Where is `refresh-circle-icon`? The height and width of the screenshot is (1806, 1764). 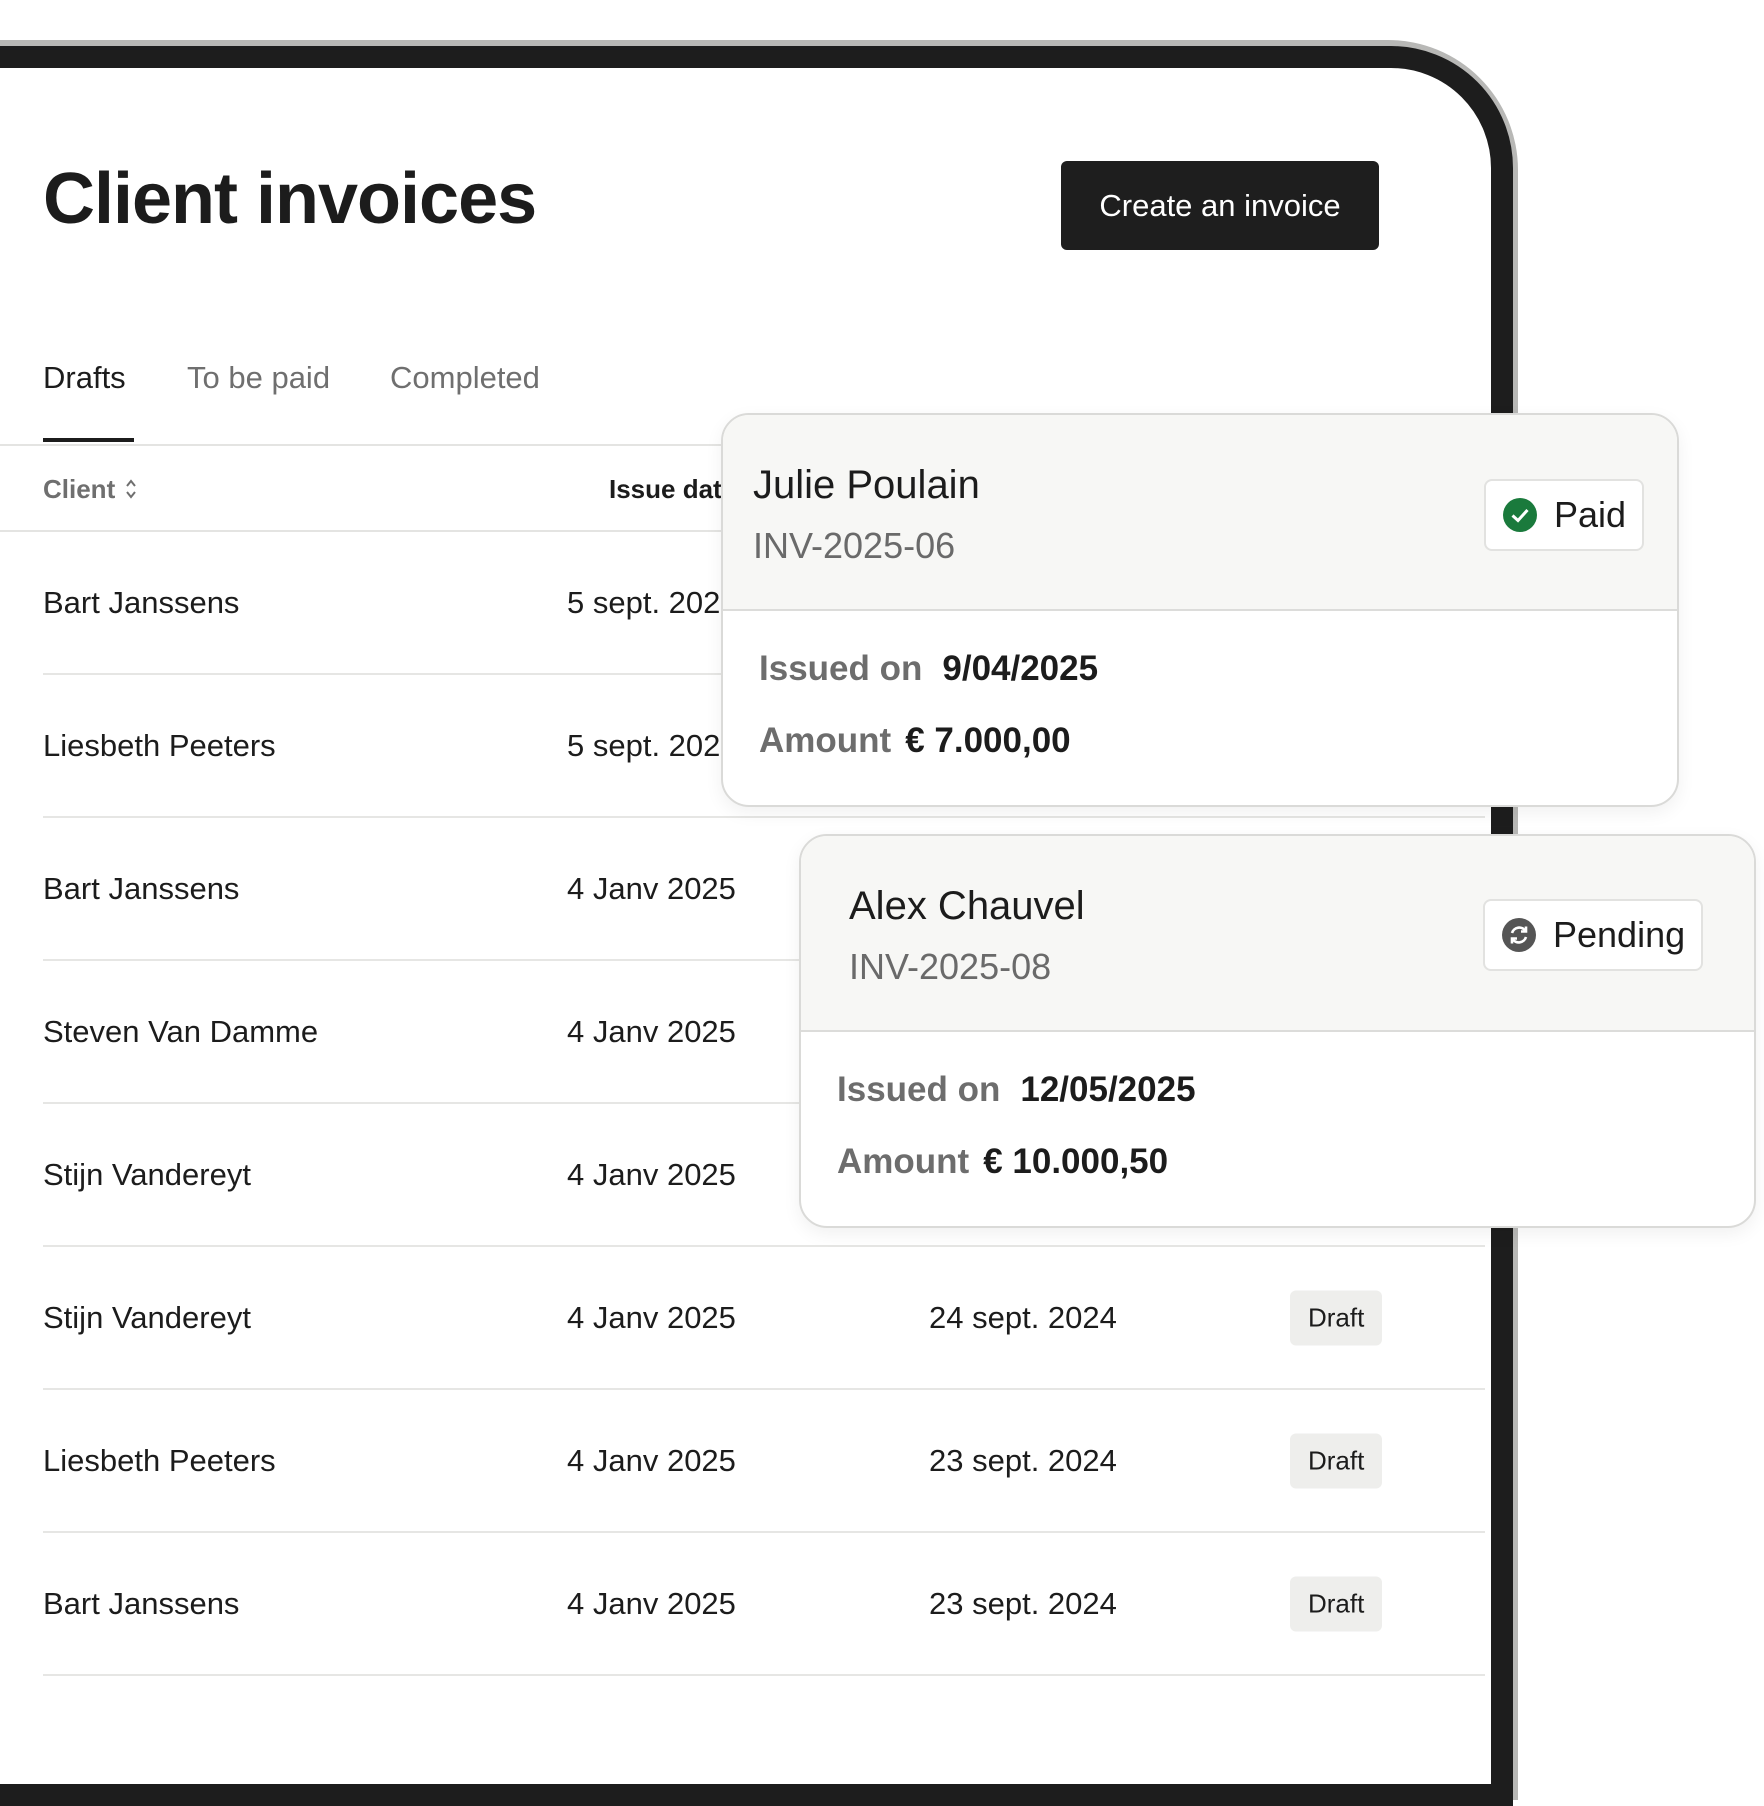
refresh-circle-icon is located at coordinates (1519, 935).